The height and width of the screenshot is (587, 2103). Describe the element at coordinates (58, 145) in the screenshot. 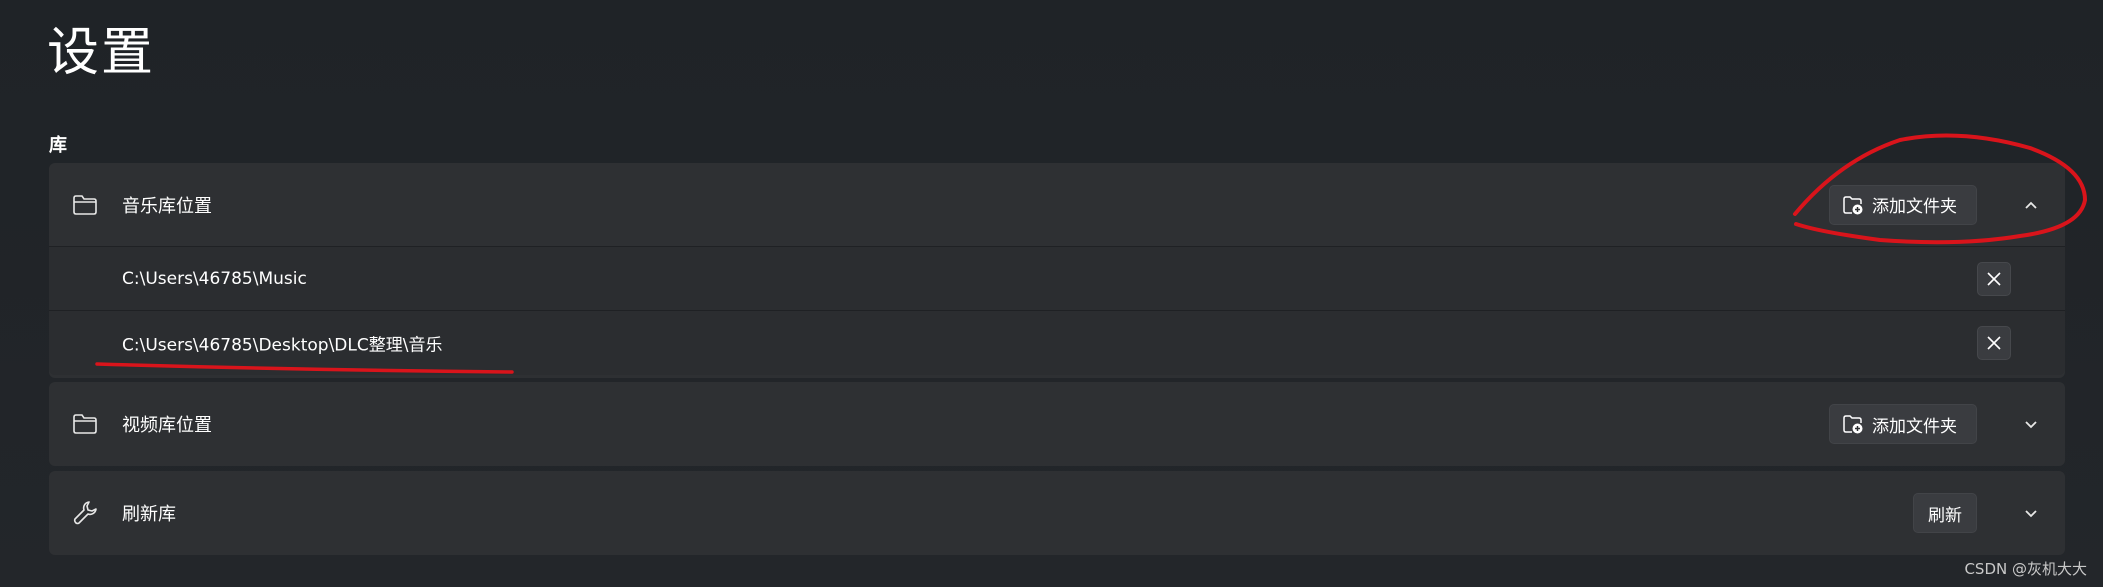

I see `section-label-library: 库` at that location.